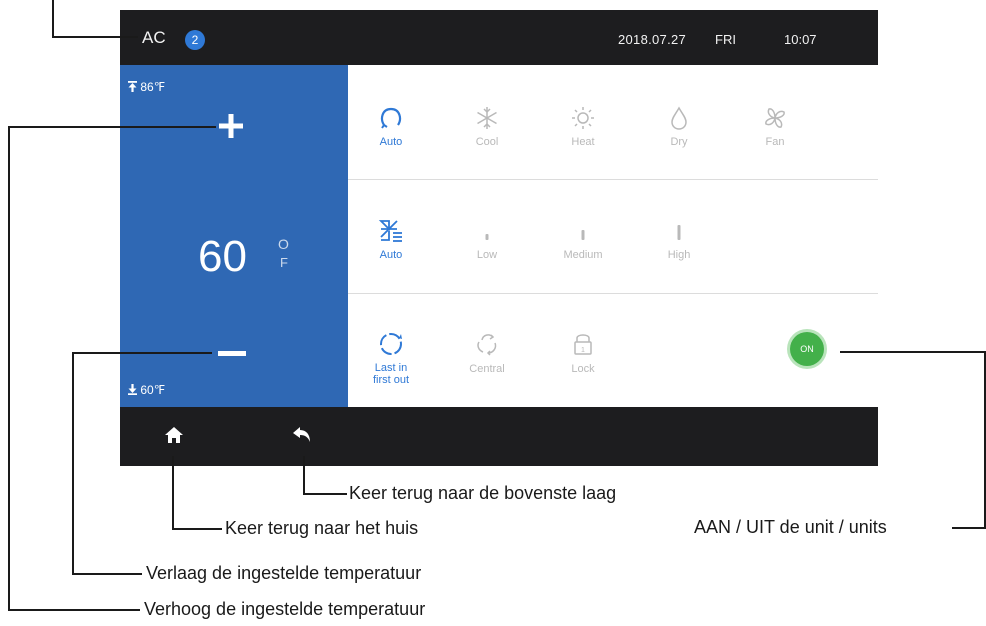 This screenshot has width=986, height=626. I want to click on decrease-temperature-button, so click(232, 354).